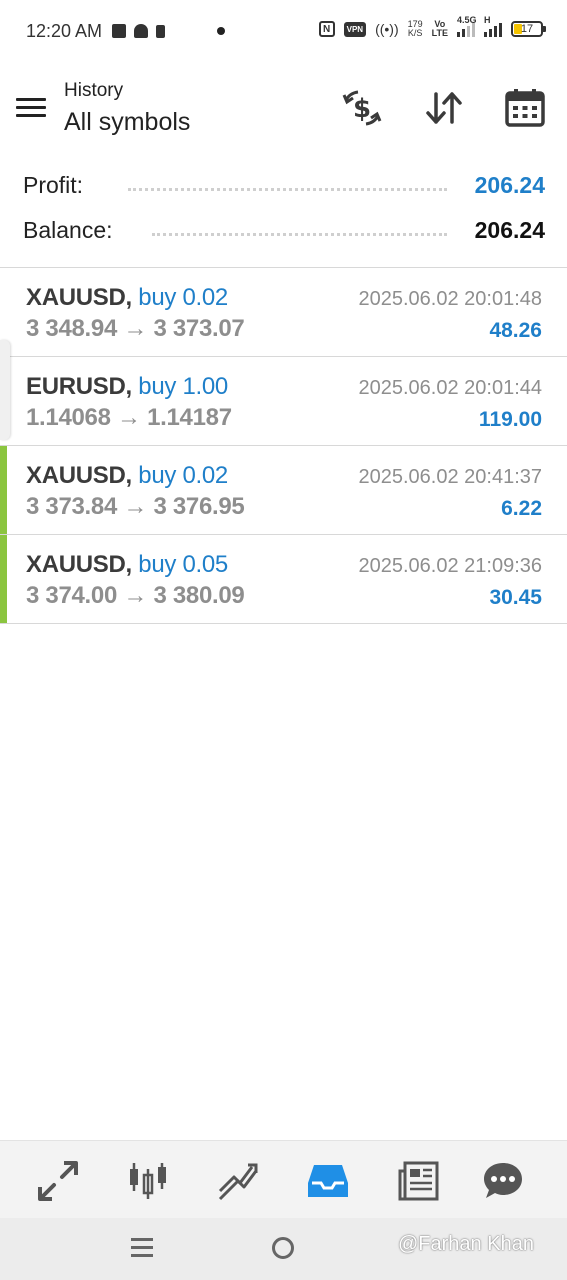 The image size is (567, 1280). What do you see at coordinates (58, 1181) in the screenshot?
I see `quotes-icon` at bounding box center [58, 1181].